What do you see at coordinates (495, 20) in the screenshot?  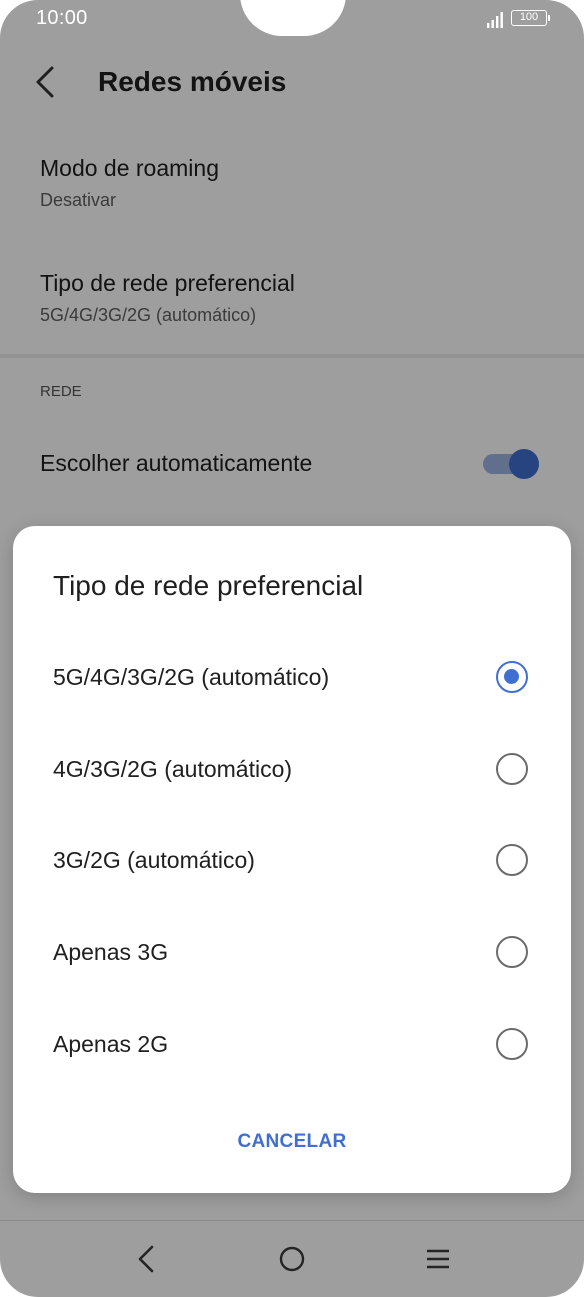 I see `signal-bars-icon` at bounding box center [495, 20].